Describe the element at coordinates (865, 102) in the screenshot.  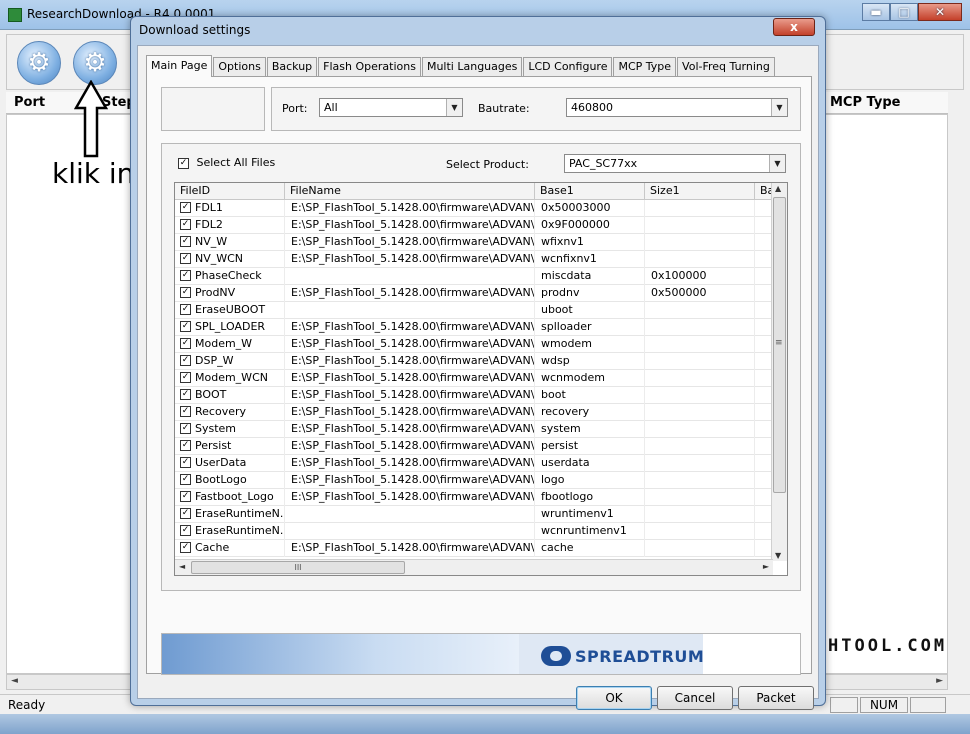
I see `column-mcp-type: MCP Type` at that location.